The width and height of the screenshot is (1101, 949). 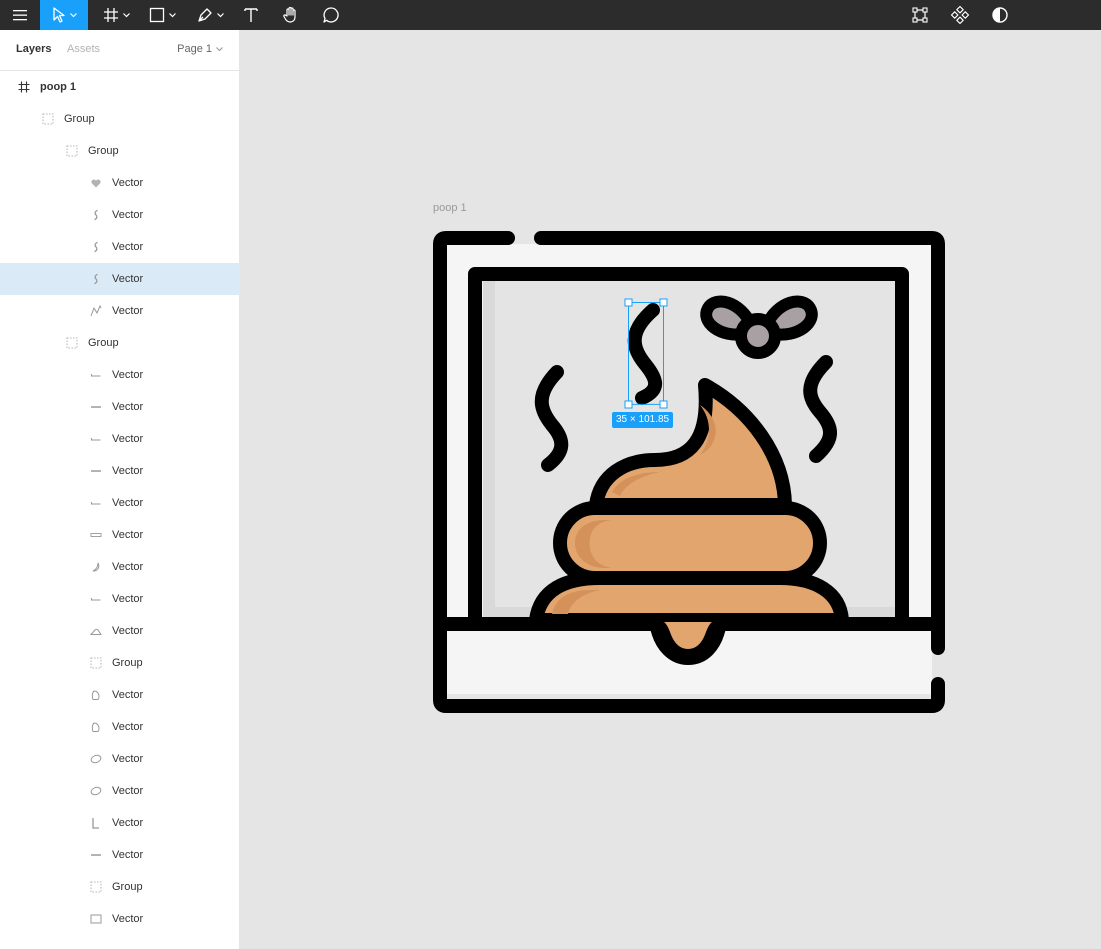 I want to click on edit-object-button, so click(x=920, y=15).